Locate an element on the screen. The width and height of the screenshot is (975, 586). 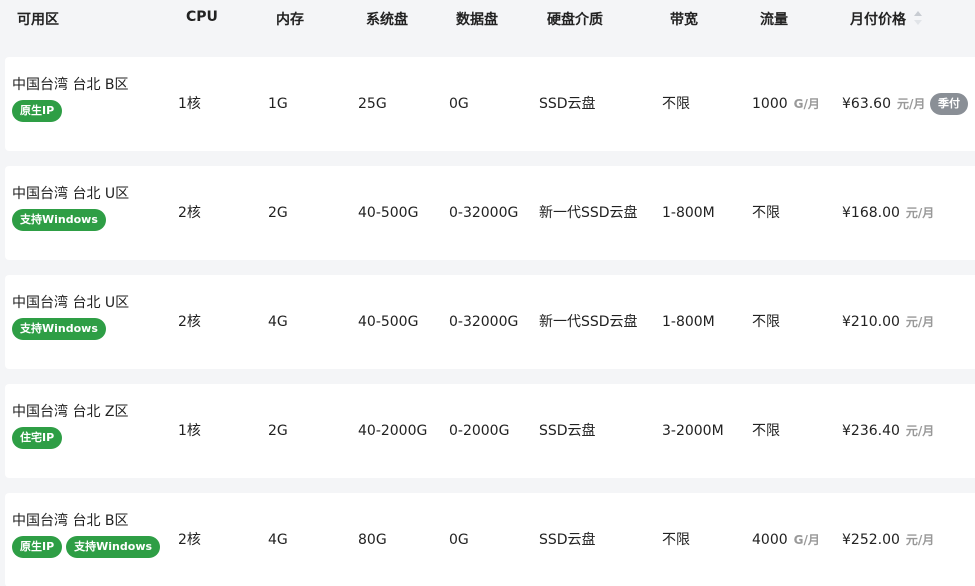
price-value: ¥63.60 is located at coordinates (866, 104).